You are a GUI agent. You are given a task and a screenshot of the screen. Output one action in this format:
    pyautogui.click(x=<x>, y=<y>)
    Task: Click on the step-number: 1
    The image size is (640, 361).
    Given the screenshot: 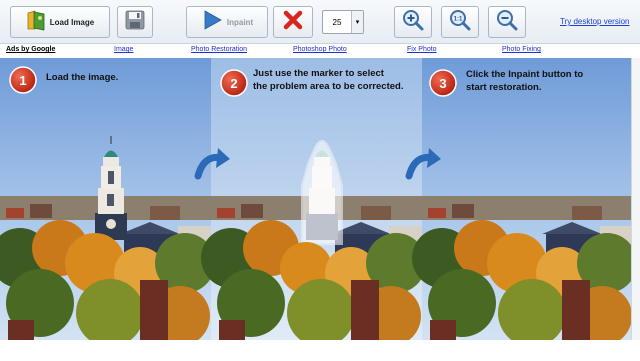 What is the action you would take?
    pyautogui.click(x=22, y=80)
    